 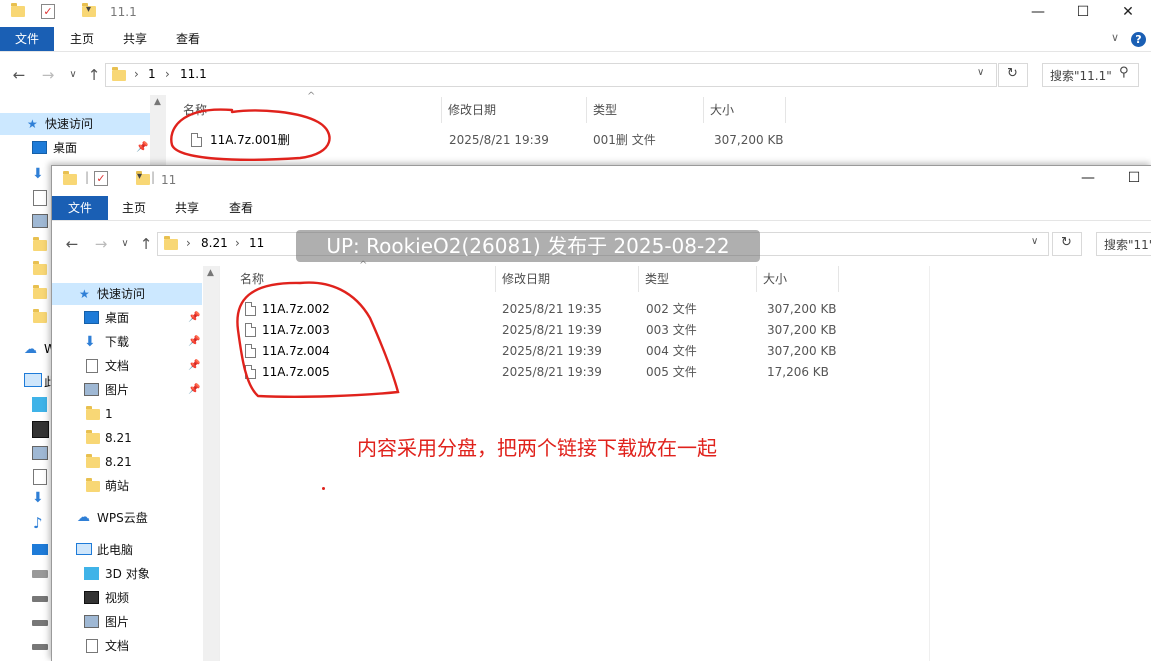 I want to click on refresh-icon: ↻, so click(x=1066, y=242).